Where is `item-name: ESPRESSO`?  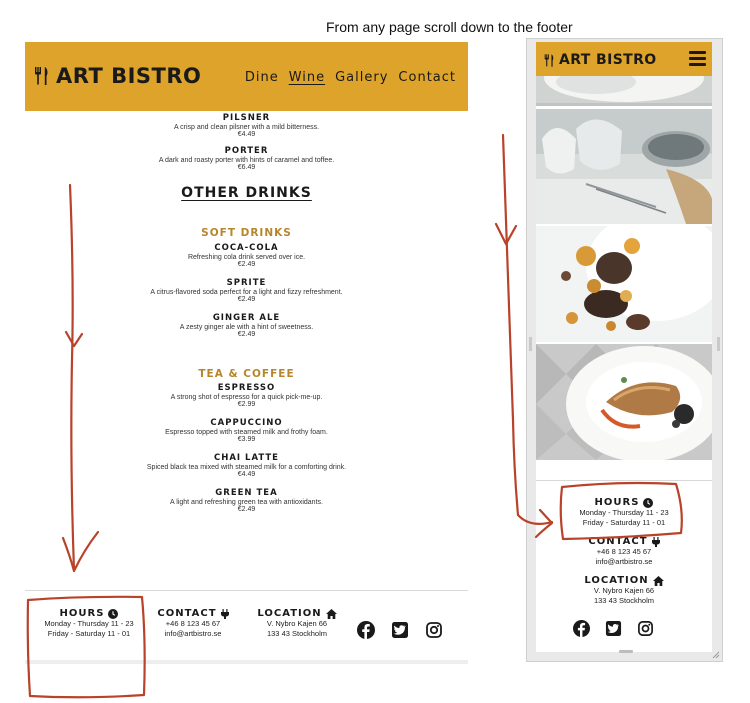
item-name: ESPRESSO is located at coordinates (246, 388).